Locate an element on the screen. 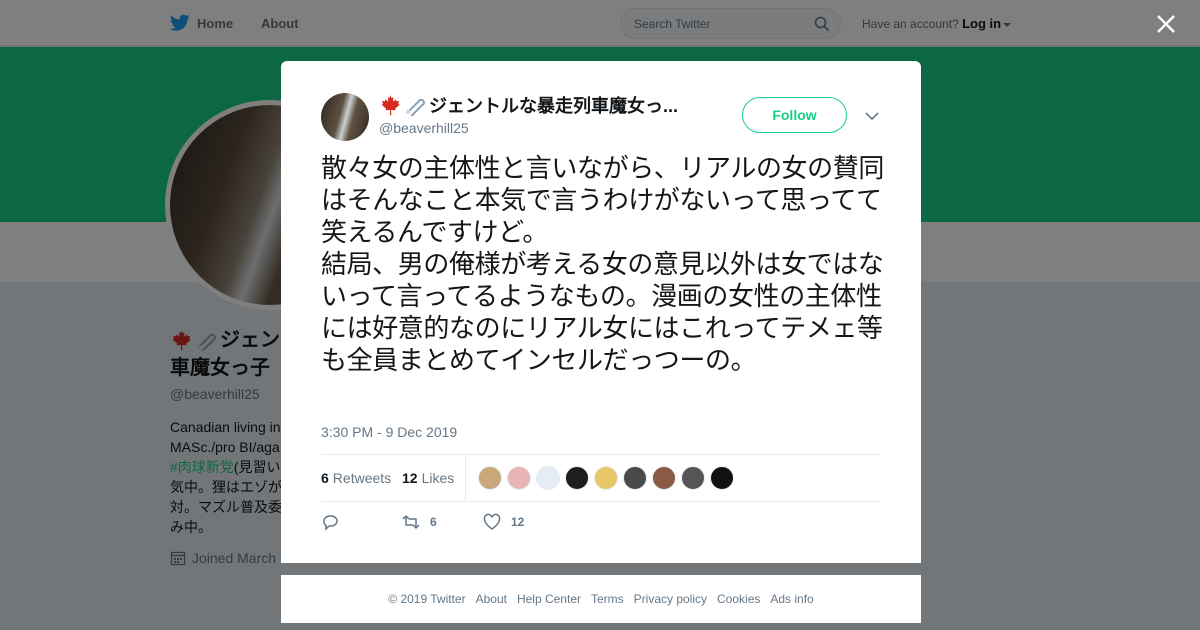 The height and width of the screenshot is (630, 1200). safety-pin-icon is located at coordinates (415, 107).